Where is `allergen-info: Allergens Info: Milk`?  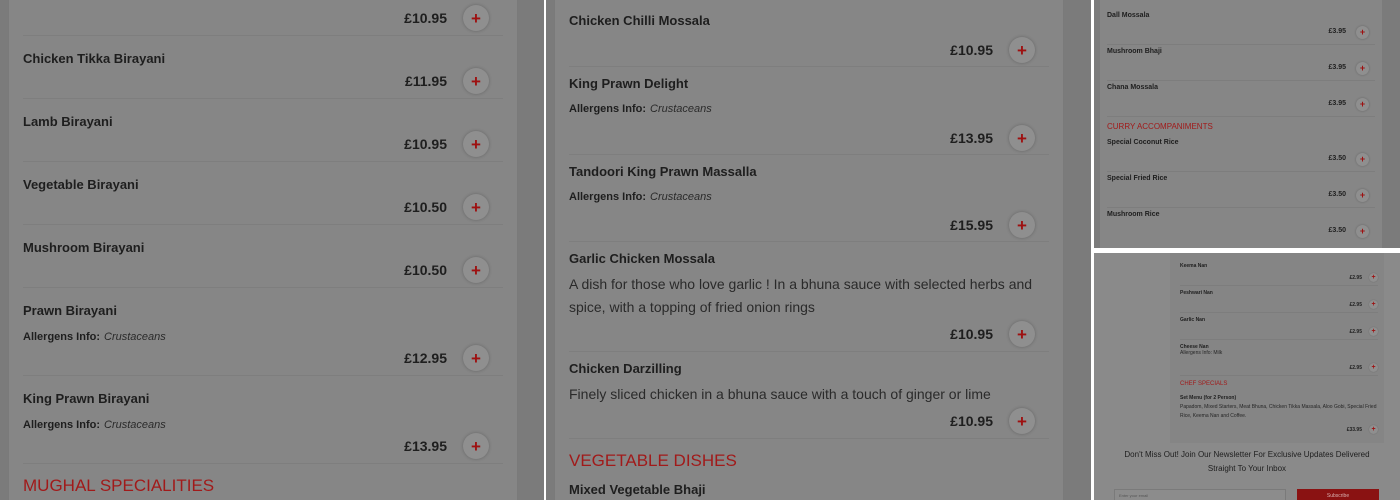 allergen-info: Allergens Info: Milk is located at coordinates (1201, 353).